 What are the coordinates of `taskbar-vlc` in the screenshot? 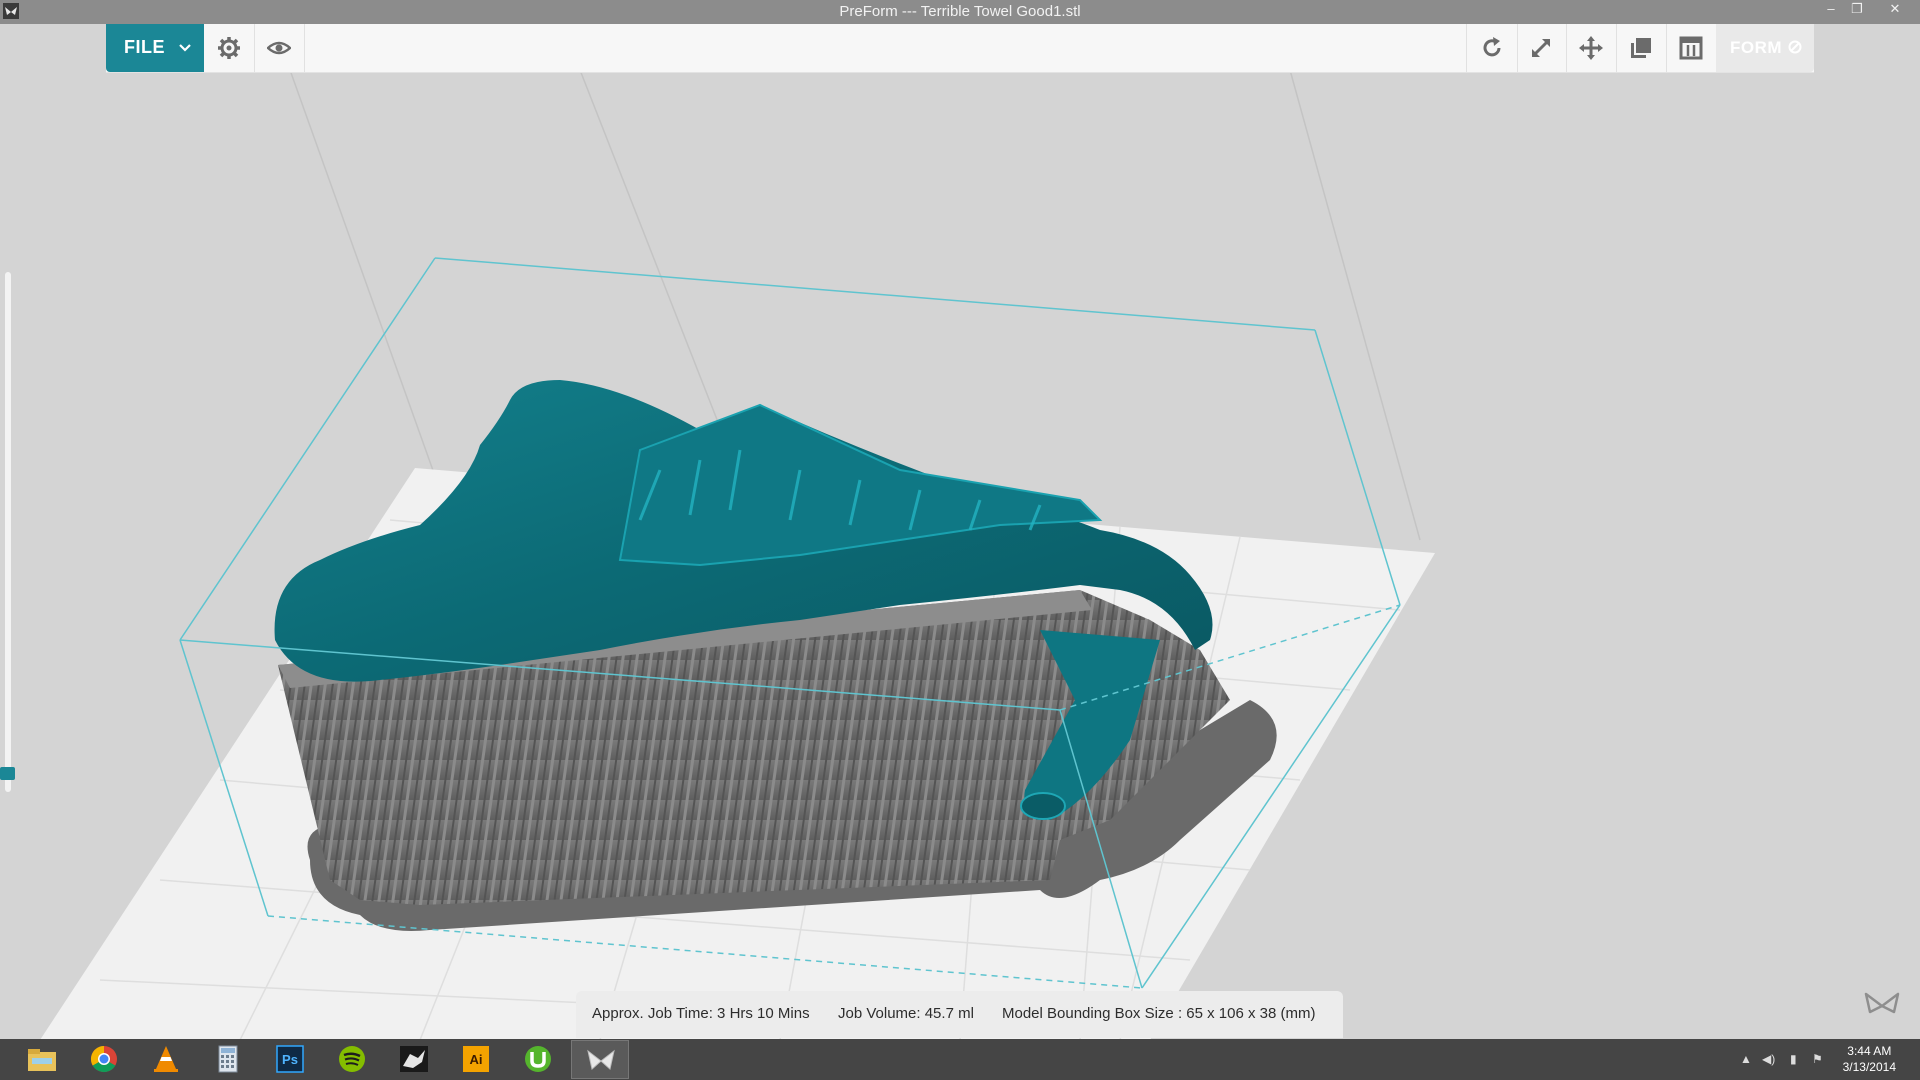 It's located at (166, 1059).